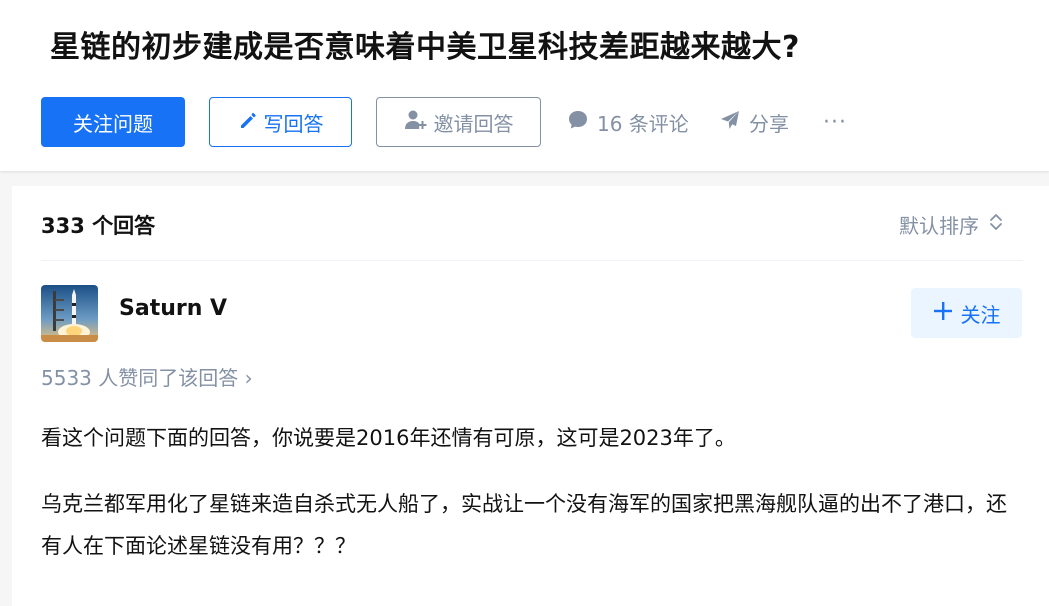 This screenshot has height=606, width=1049. What do you see at coordinates (388, 438) in the screenshot?
I see `answer-paragraph: 看这个问题下面的回答，你说要是2016年还情有可原，这可是2023年了。` at bounding box center [388, 438].